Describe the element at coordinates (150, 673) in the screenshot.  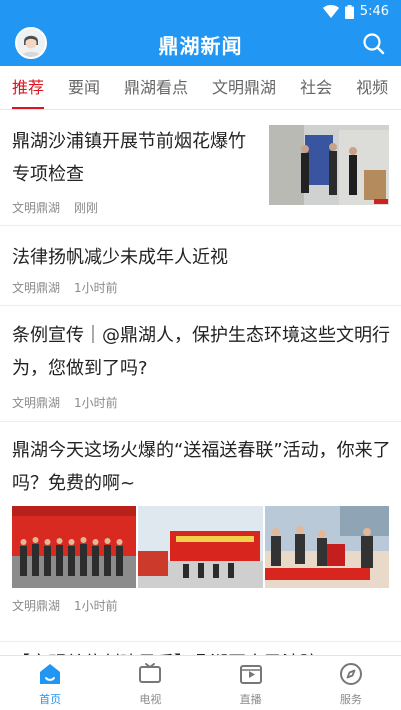
I see `tv-icon` at that location.